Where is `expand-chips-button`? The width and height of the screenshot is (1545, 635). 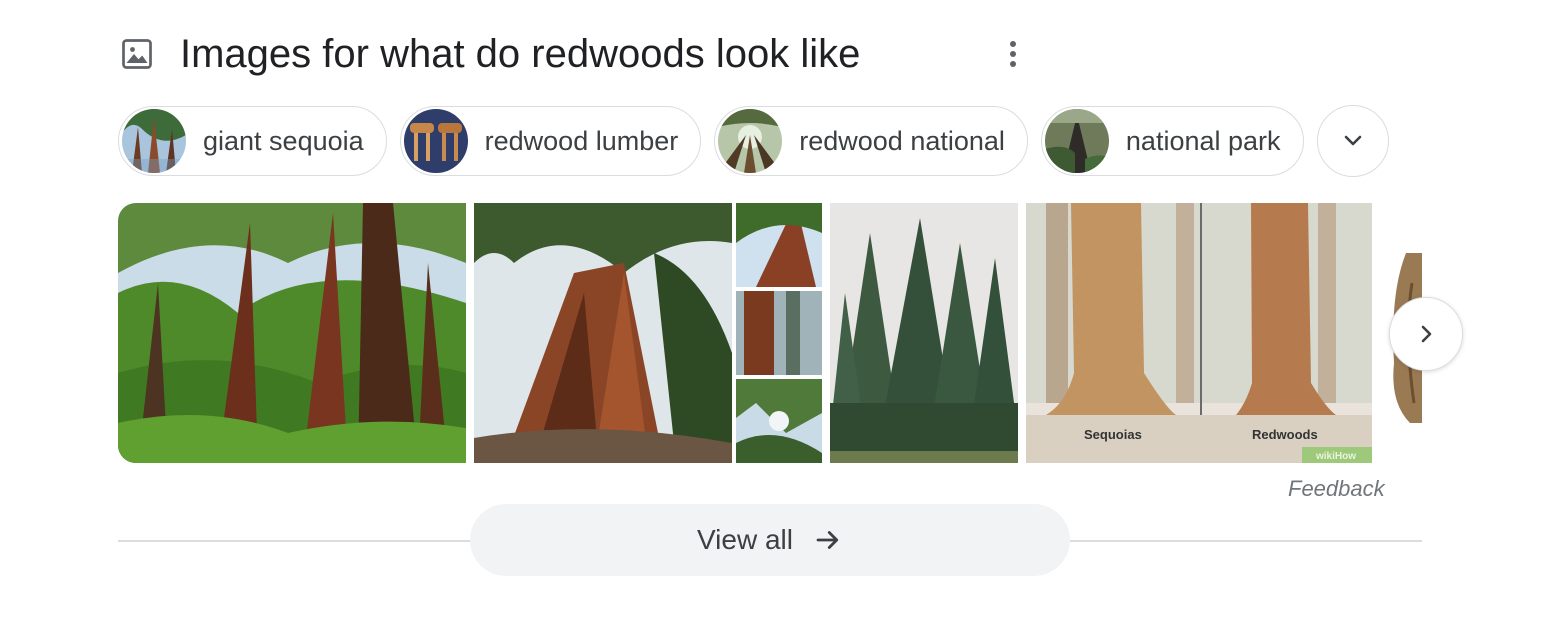 expand-chips-button is located at coordinates (1352, 141).